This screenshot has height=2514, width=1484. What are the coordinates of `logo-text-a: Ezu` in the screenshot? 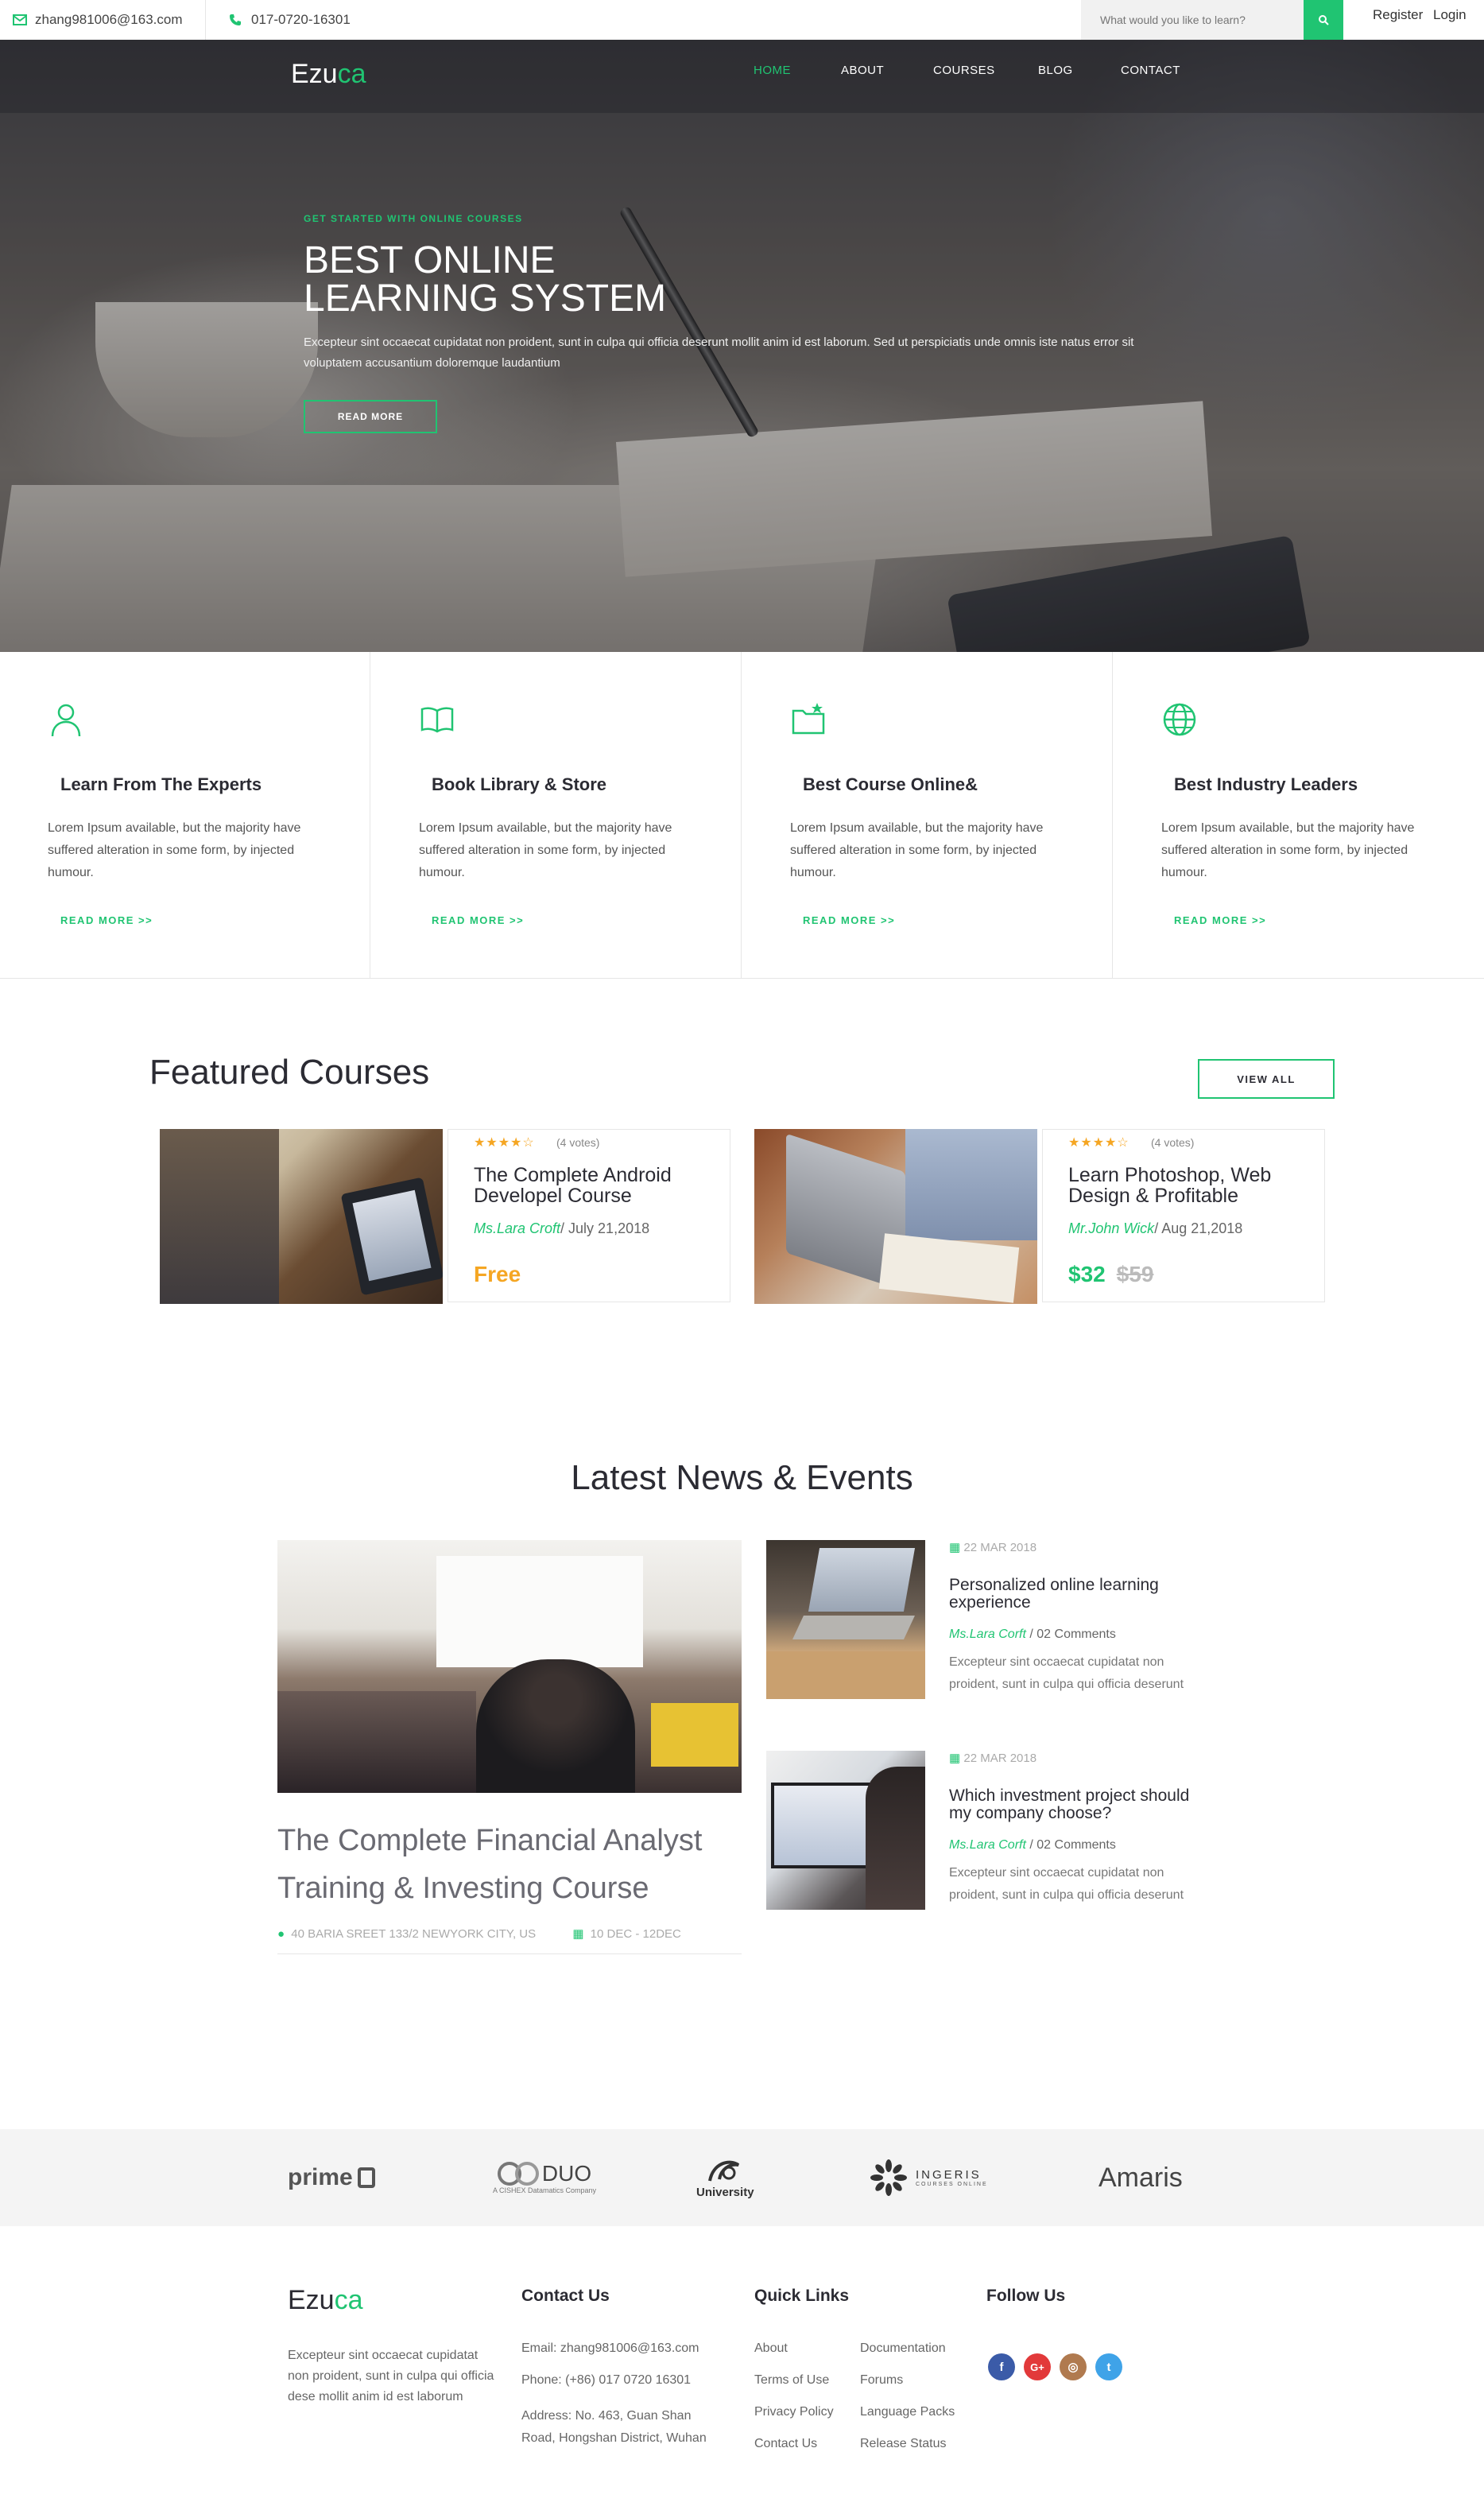 It's located at (315, 74).